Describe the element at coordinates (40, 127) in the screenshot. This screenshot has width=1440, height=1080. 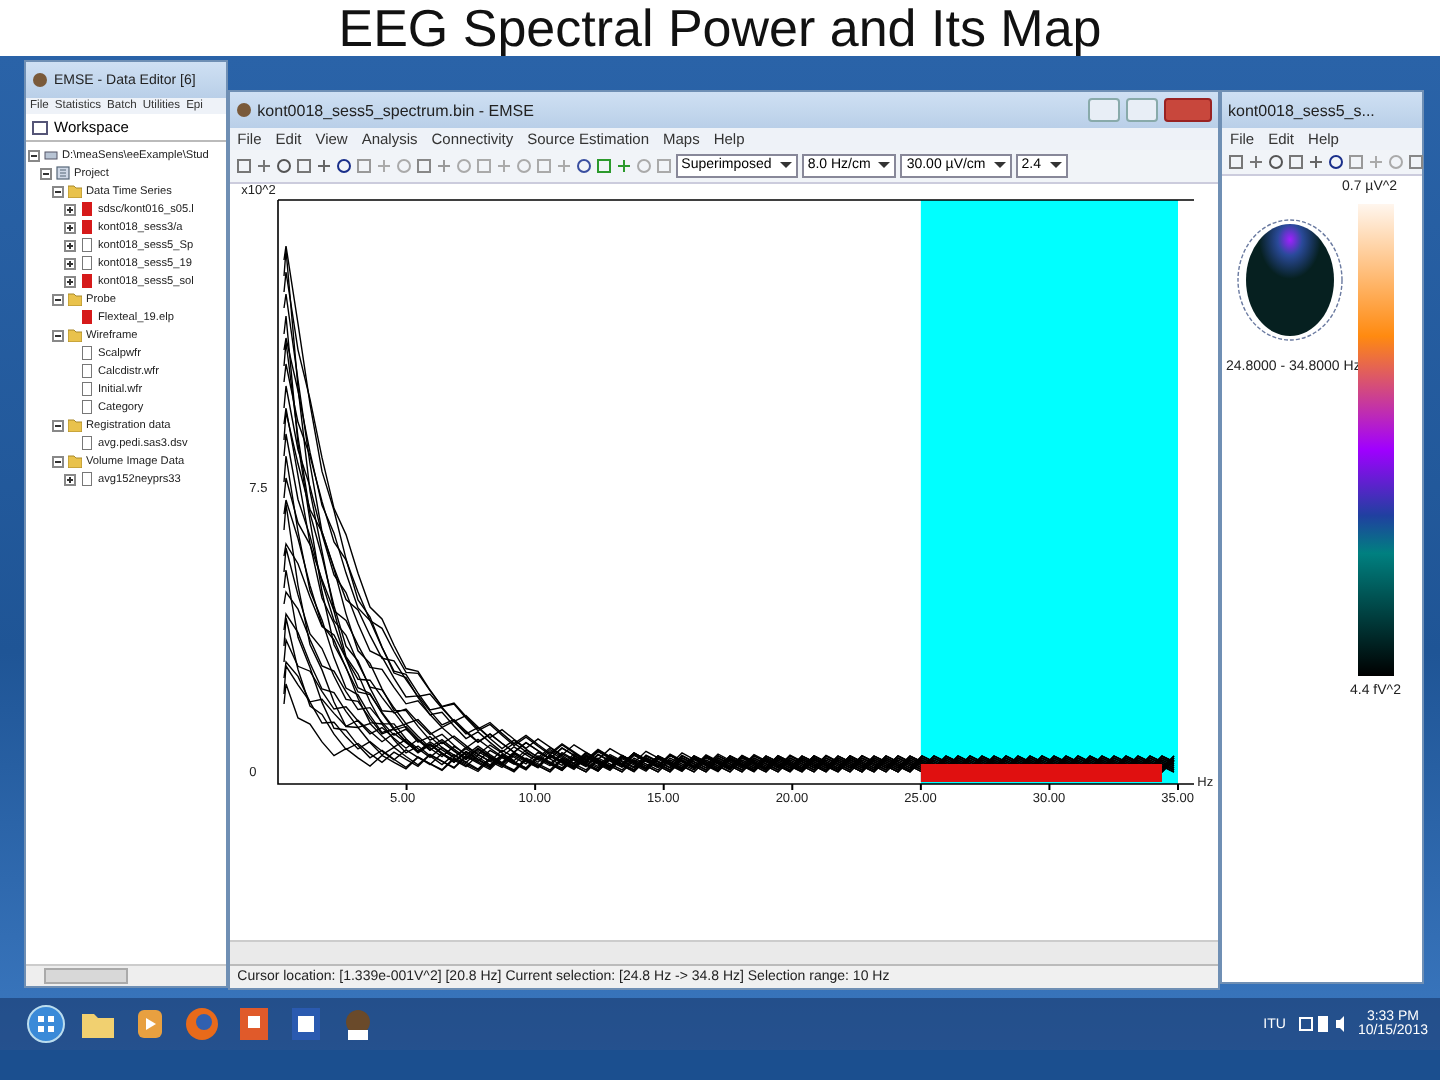
I see `workspace-icon` at that location.